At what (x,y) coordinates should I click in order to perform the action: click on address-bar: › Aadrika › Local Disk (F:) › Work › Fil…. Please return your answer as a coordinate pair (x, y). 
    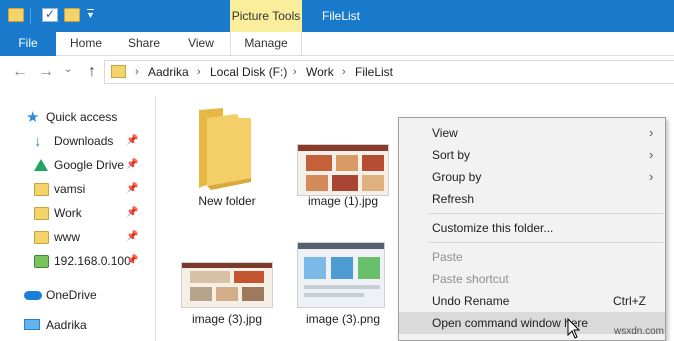
    Looking at the image, I should click on (389, 72).